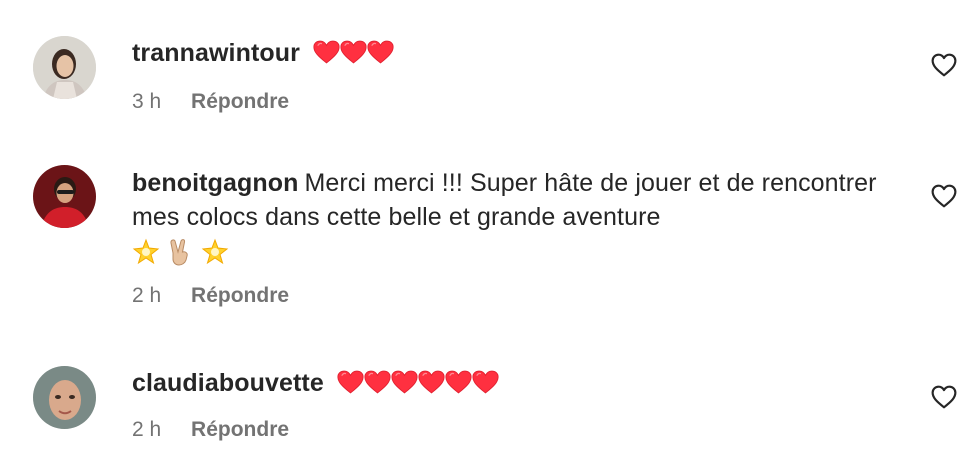 The width and height of the screenshot is (980, 451). I want to click on comment-text: trannawintour, so click(516, 53).